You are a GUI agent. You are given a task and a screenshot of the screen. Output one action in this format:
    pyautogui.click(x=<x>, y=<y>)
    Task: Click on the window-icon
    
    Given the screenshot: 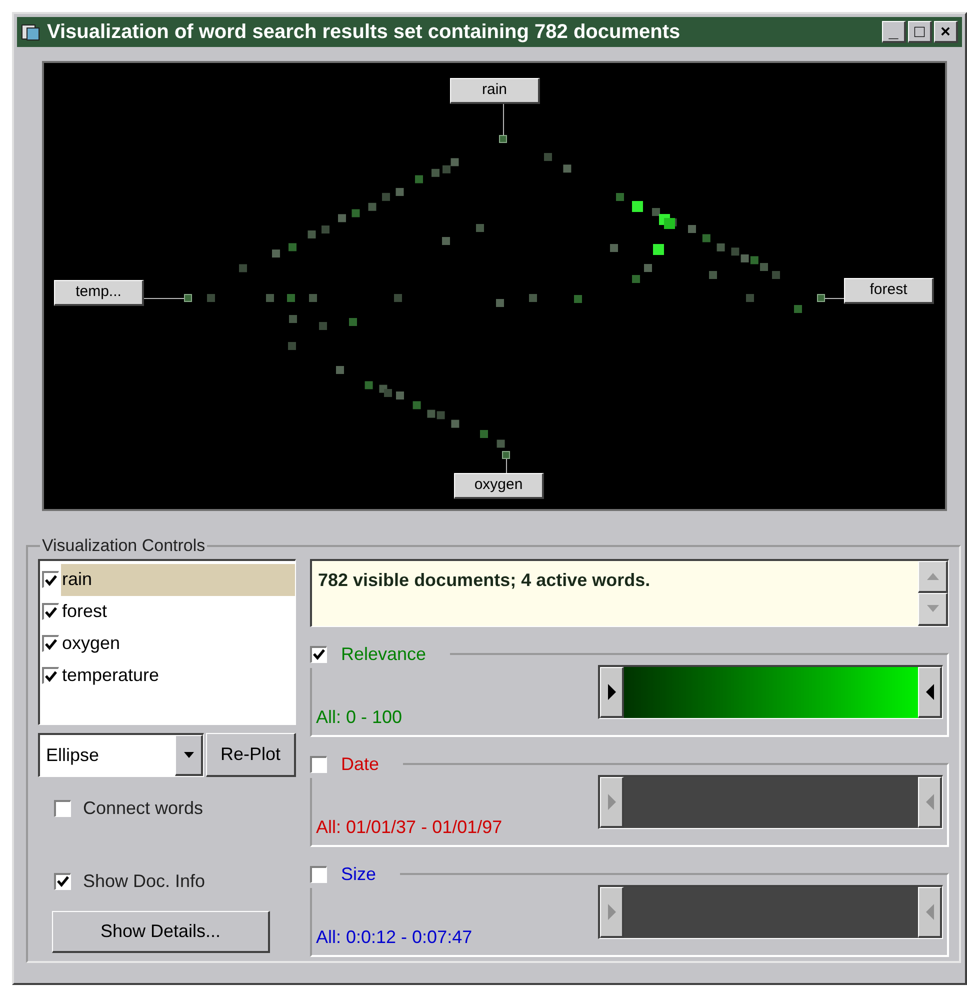 What is the action you would take?
    pyautogui.click(x=31, y=32)
    